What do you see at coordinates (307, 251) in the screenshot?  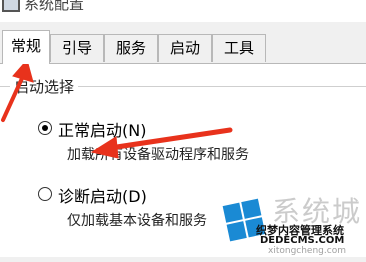 I see `watermark-line3: xitongcheng.com` at bounding box center [307, 251].